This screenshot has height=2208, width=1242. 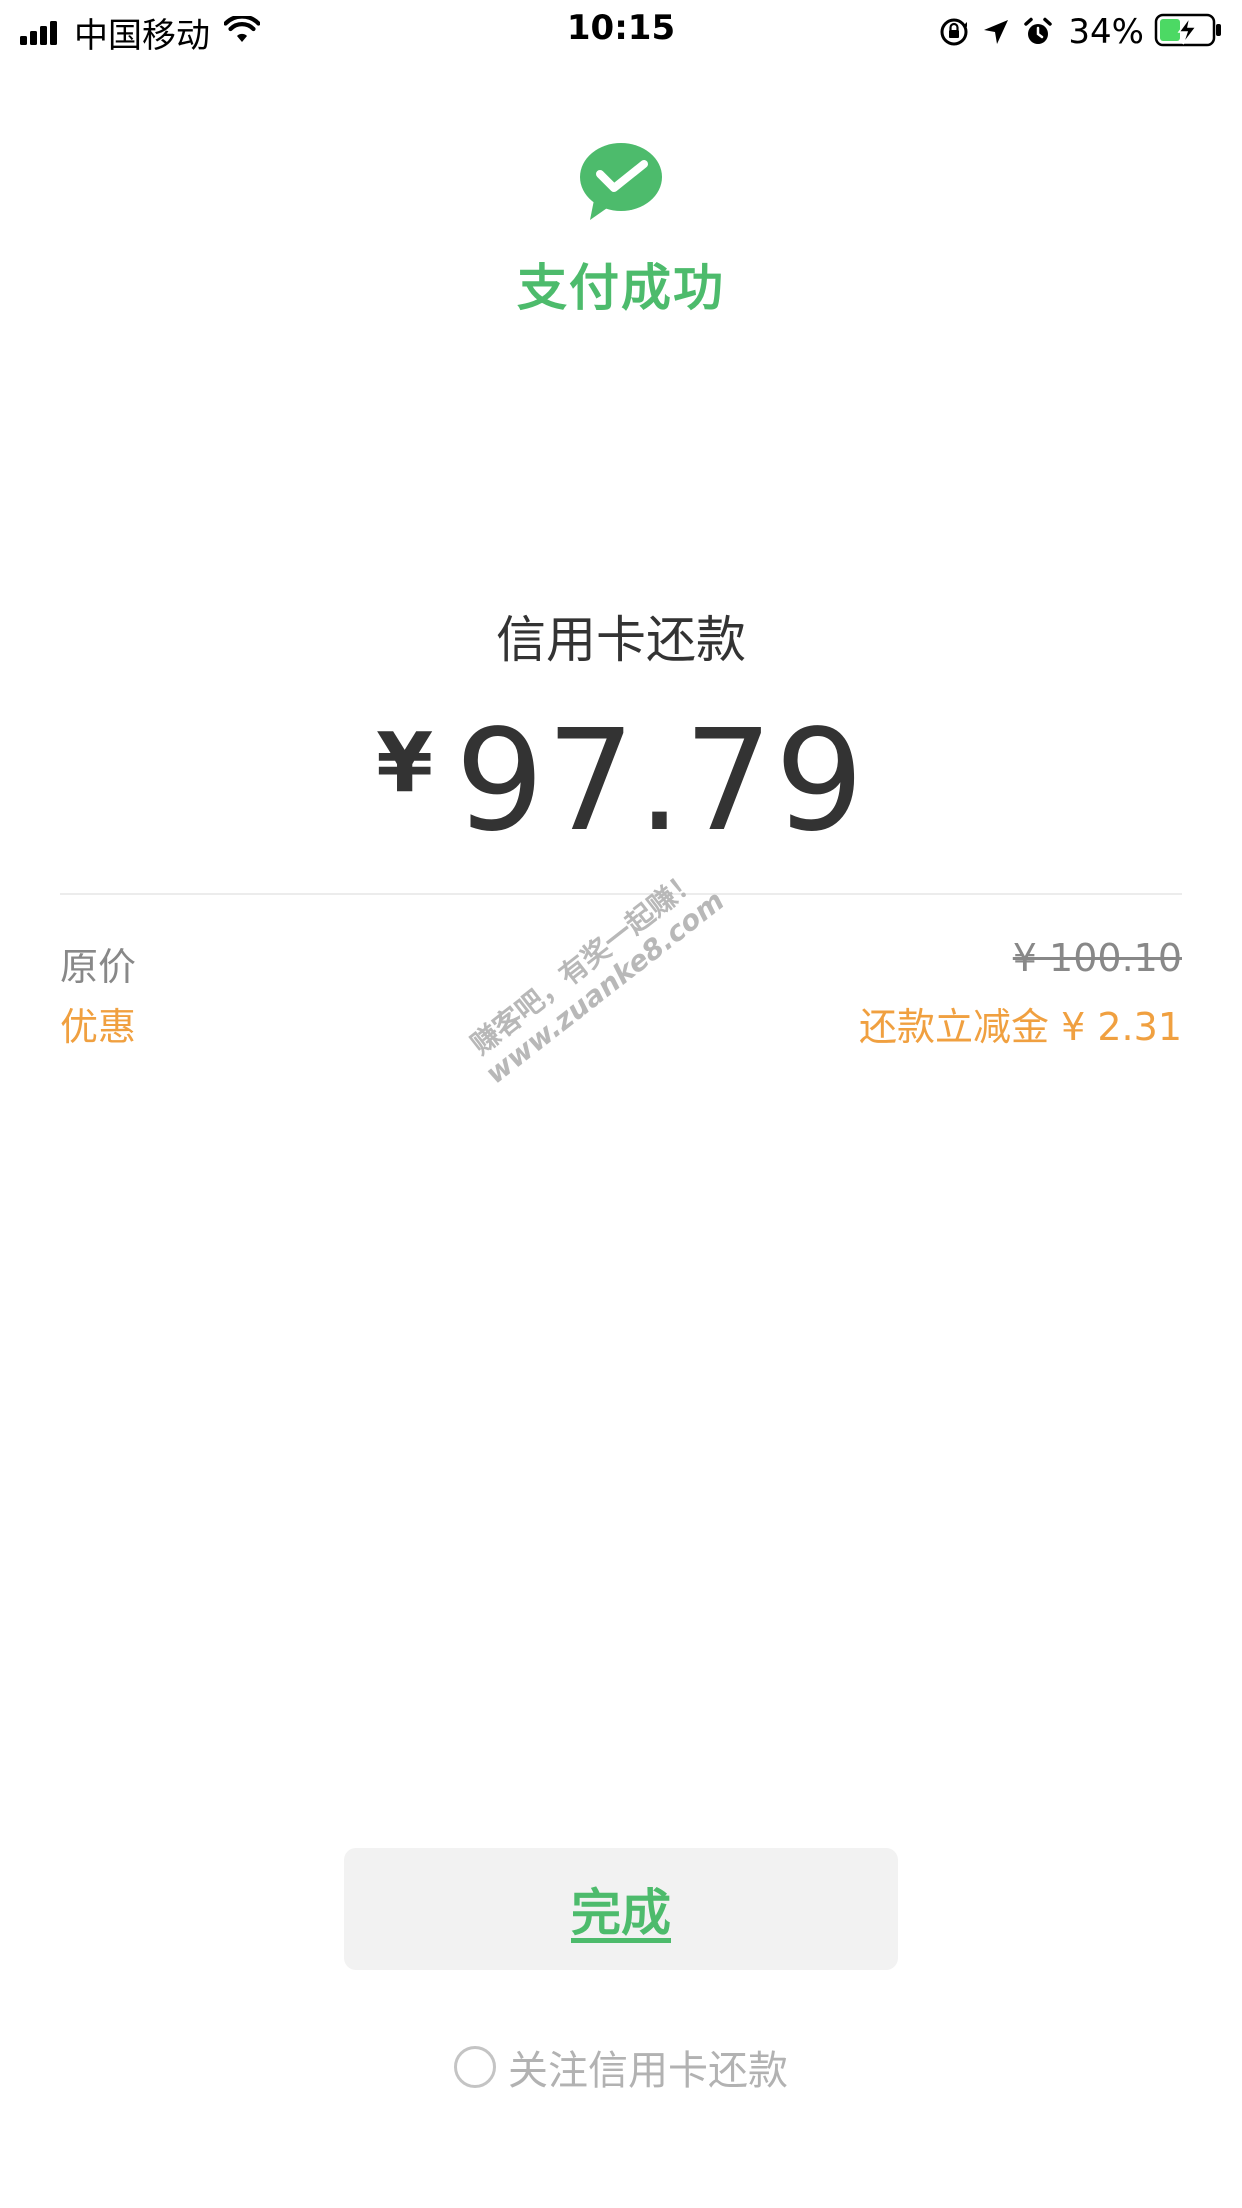 I want to click on discount-row: 优惠 还款立减金 ¥ 2.31, so click(x=621, y=1022).